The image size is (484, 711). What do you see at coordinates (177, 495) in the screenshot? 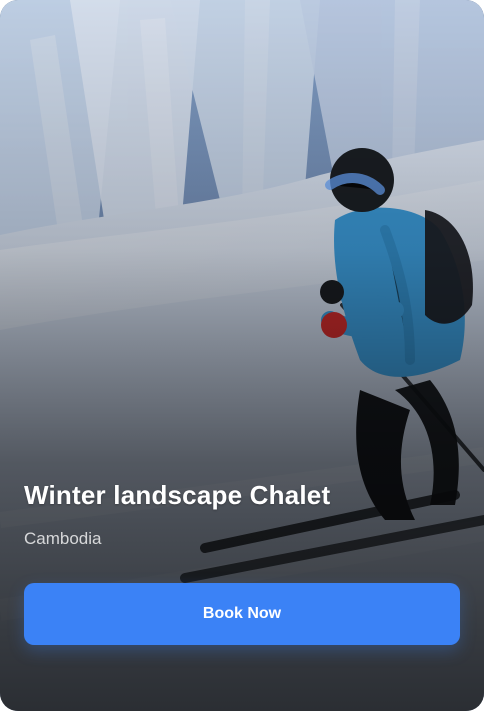
I see `card-title: Winter landscape Chalet` at bounding box center [177, 495].